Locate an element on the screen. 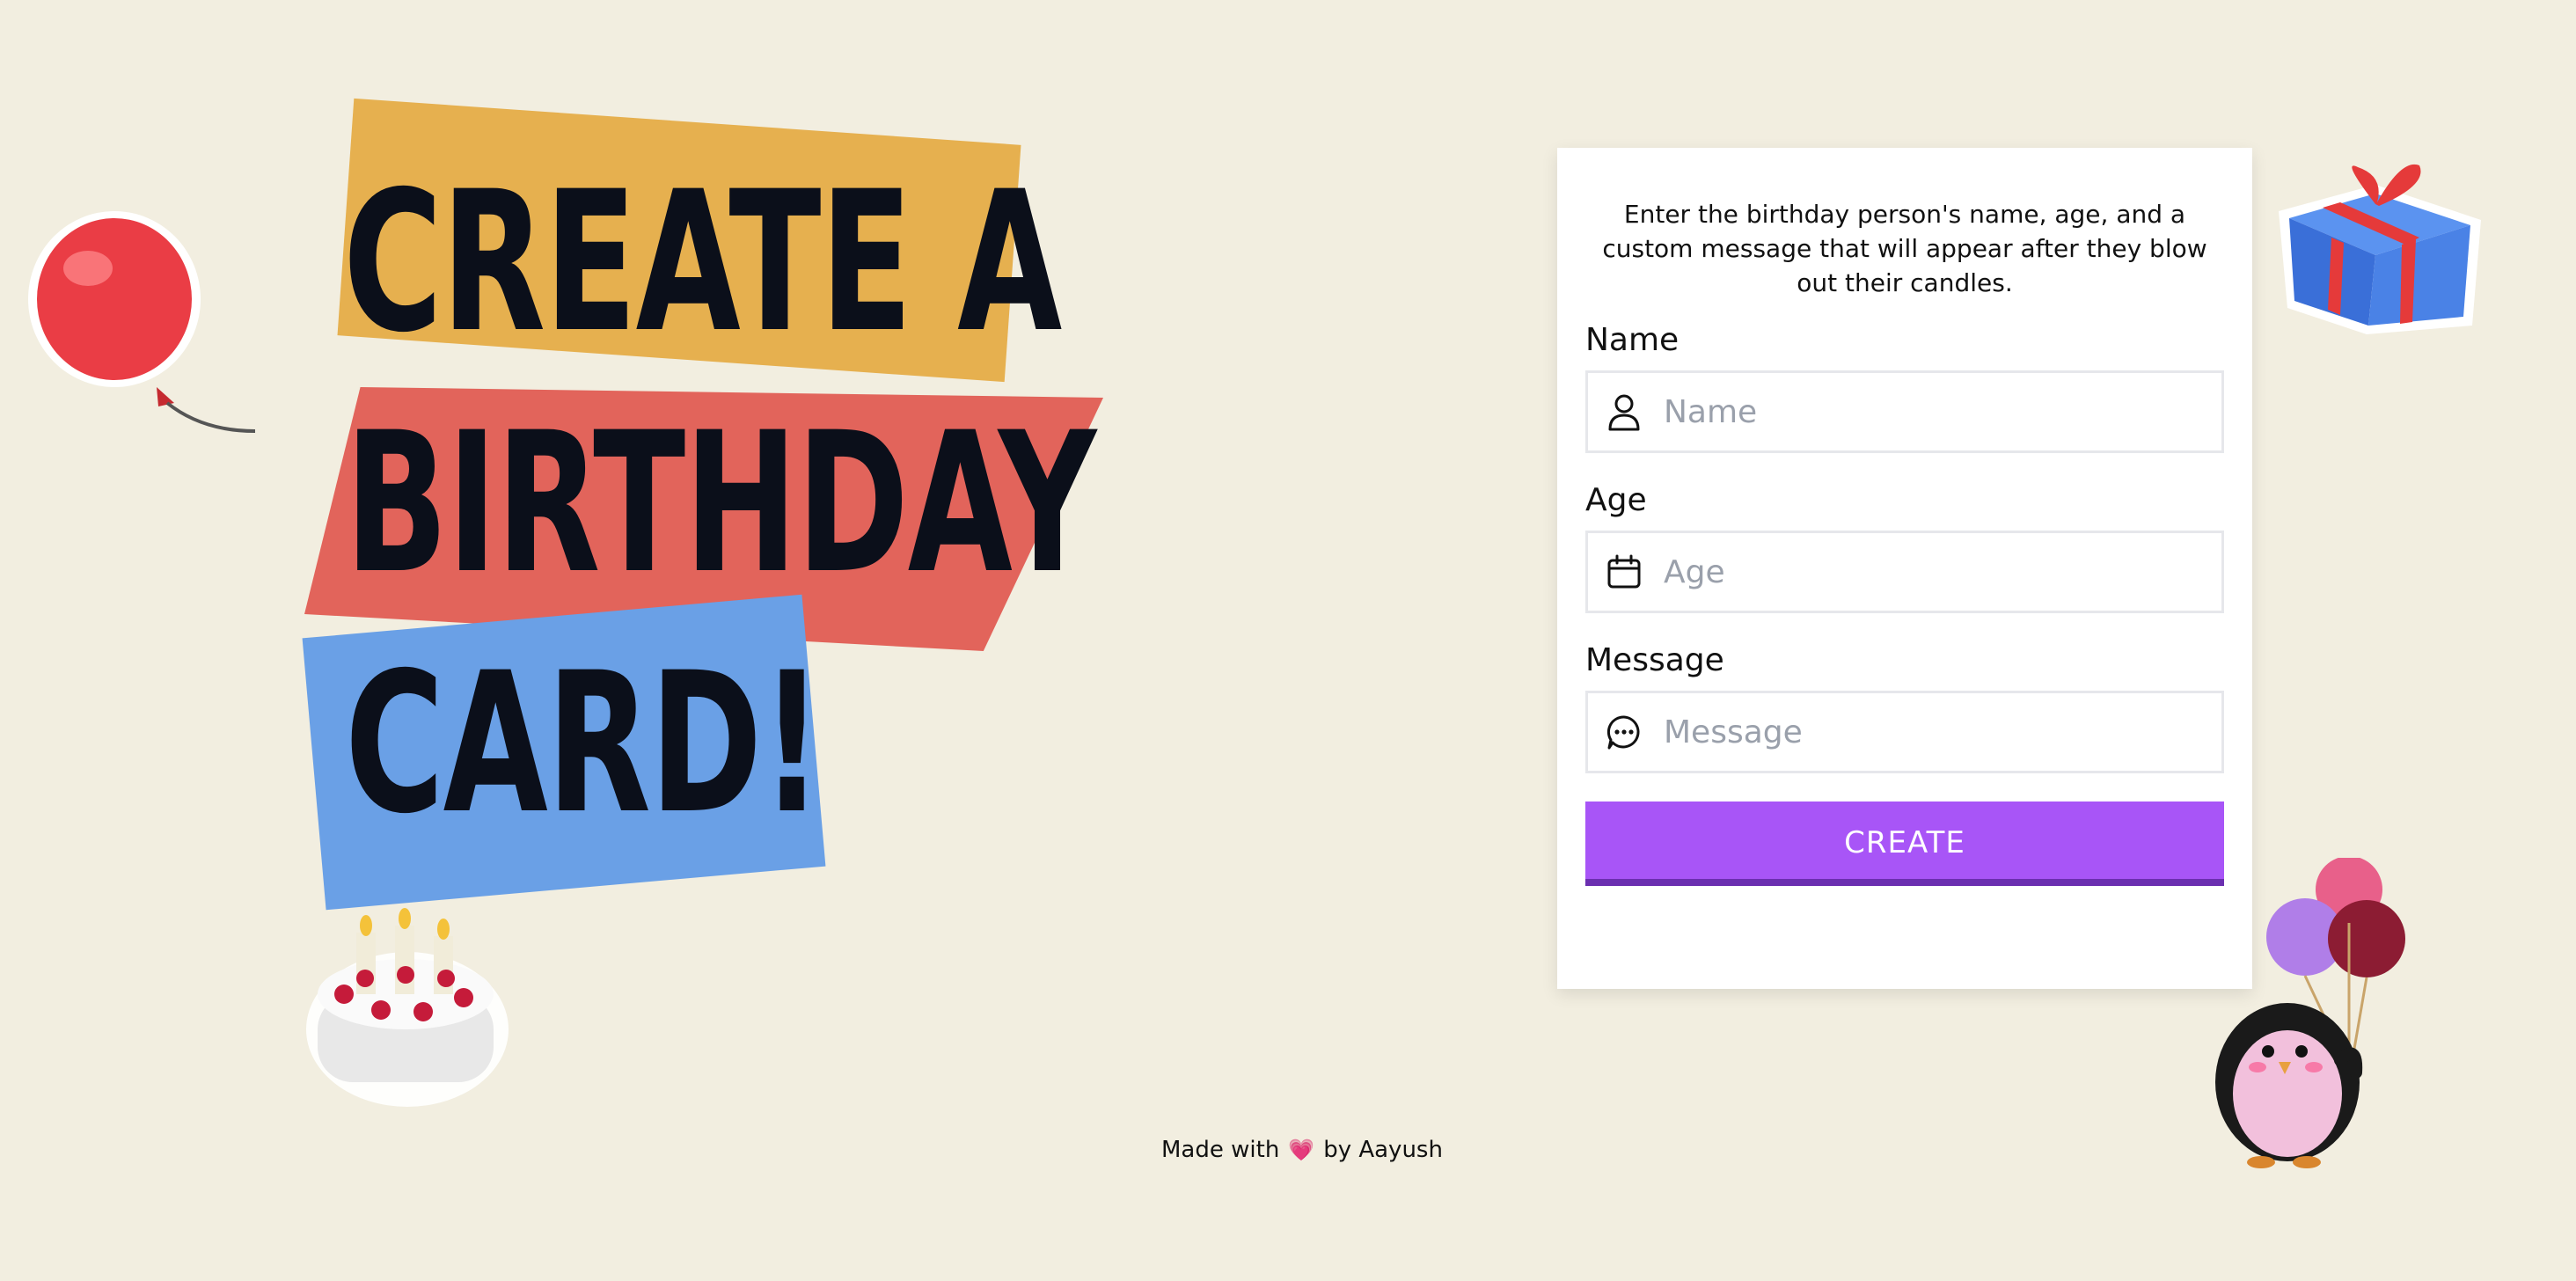 This screenshot has height=1281, width=2576. cake-sticker is located at coordinates (409, 1007).